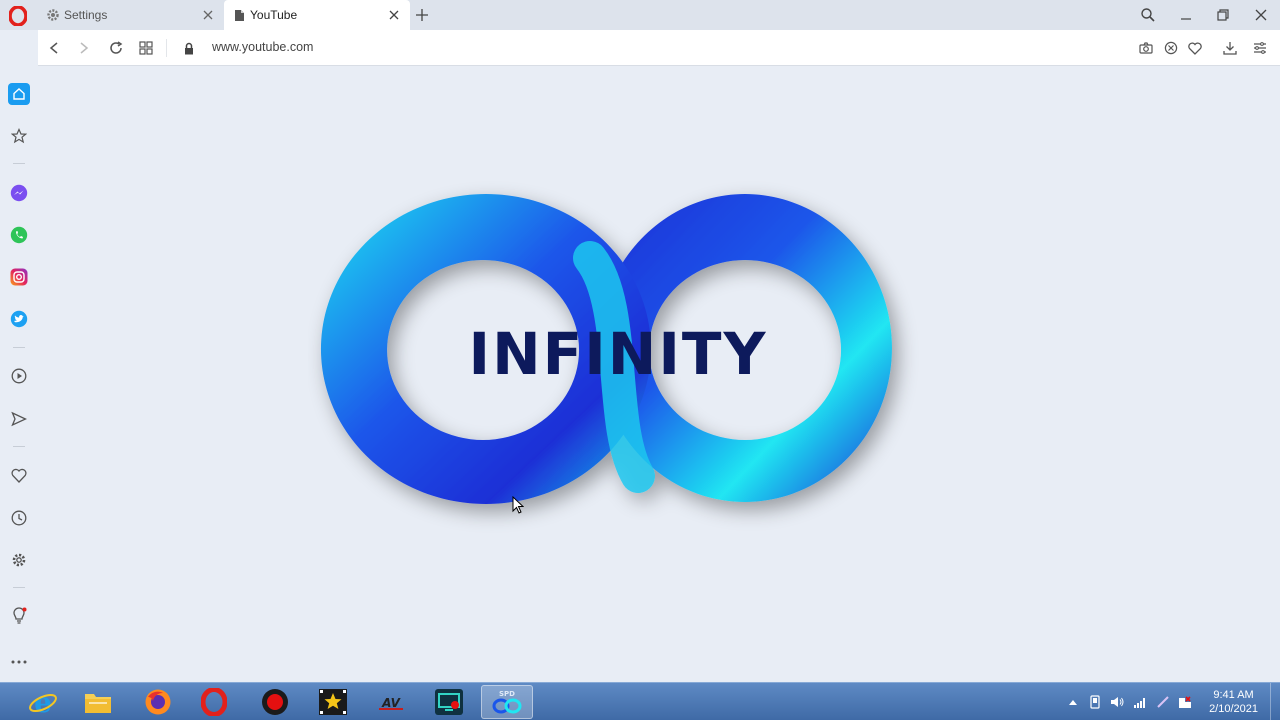 This screenshot has width=1280, height=720. What do you see at coordinates (158, 702) in the screenshot?
I see `firefox-icon` at bounding box center [158, 702].